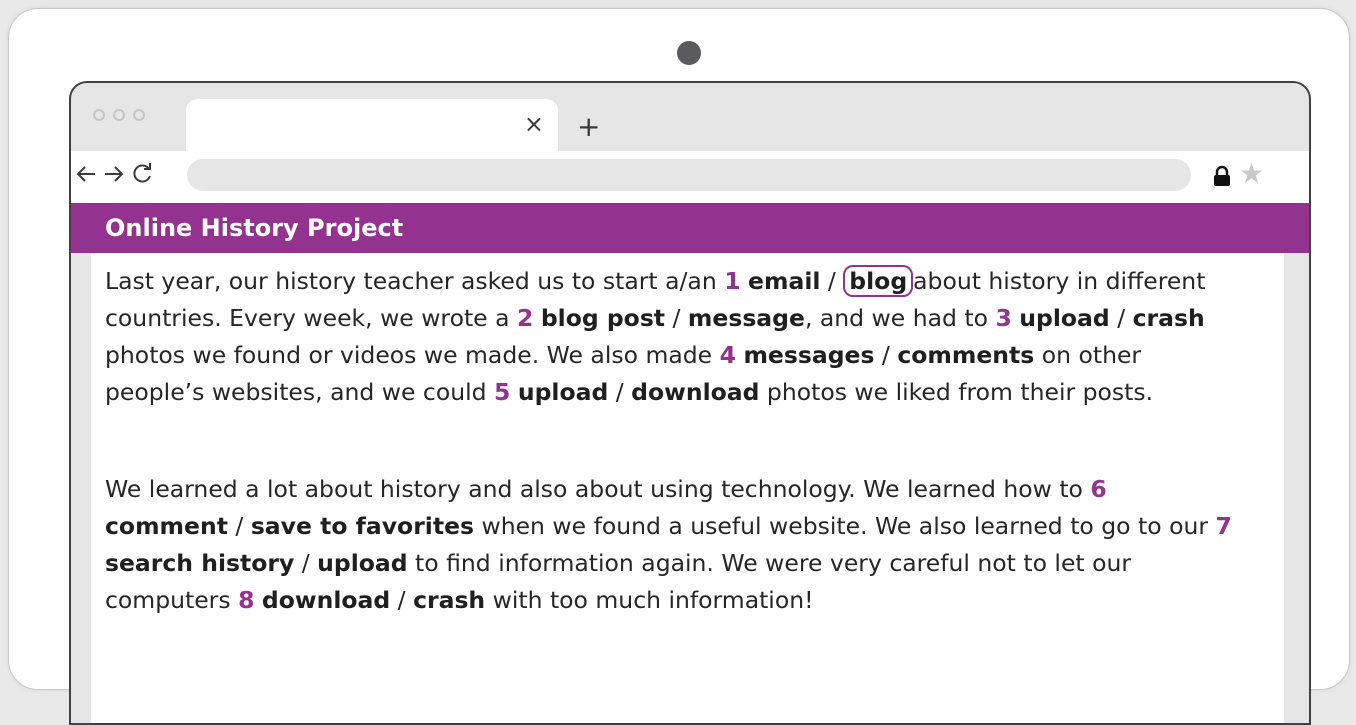 The width and height of the screenshot is (1356, 725). I want to click on navigation-bar: ★, so click(690, 181).